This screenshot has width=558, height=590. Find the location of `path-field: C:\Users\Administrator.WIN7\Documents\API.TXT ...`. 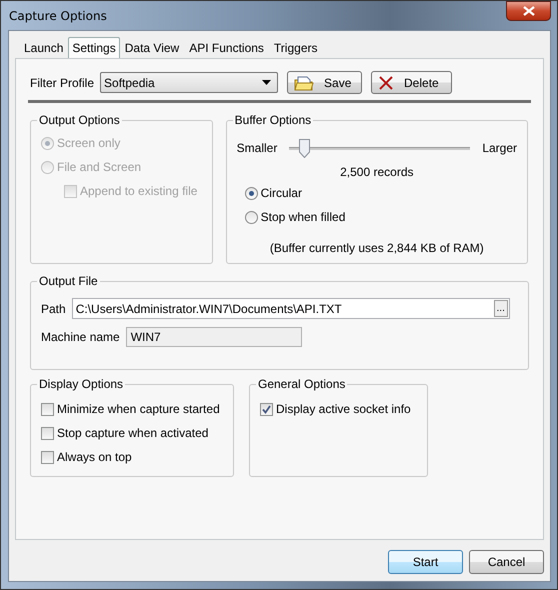

path-field: C:\Users\Administrator.WIN7\Documents\API.TXT ... is located at coordinates (291, 308).